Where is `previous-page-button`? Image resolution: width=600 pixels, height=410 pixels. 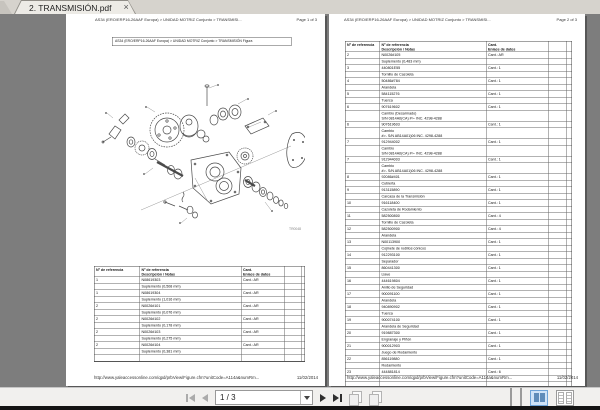 previous-page-button is located at coordinates (205, 398).